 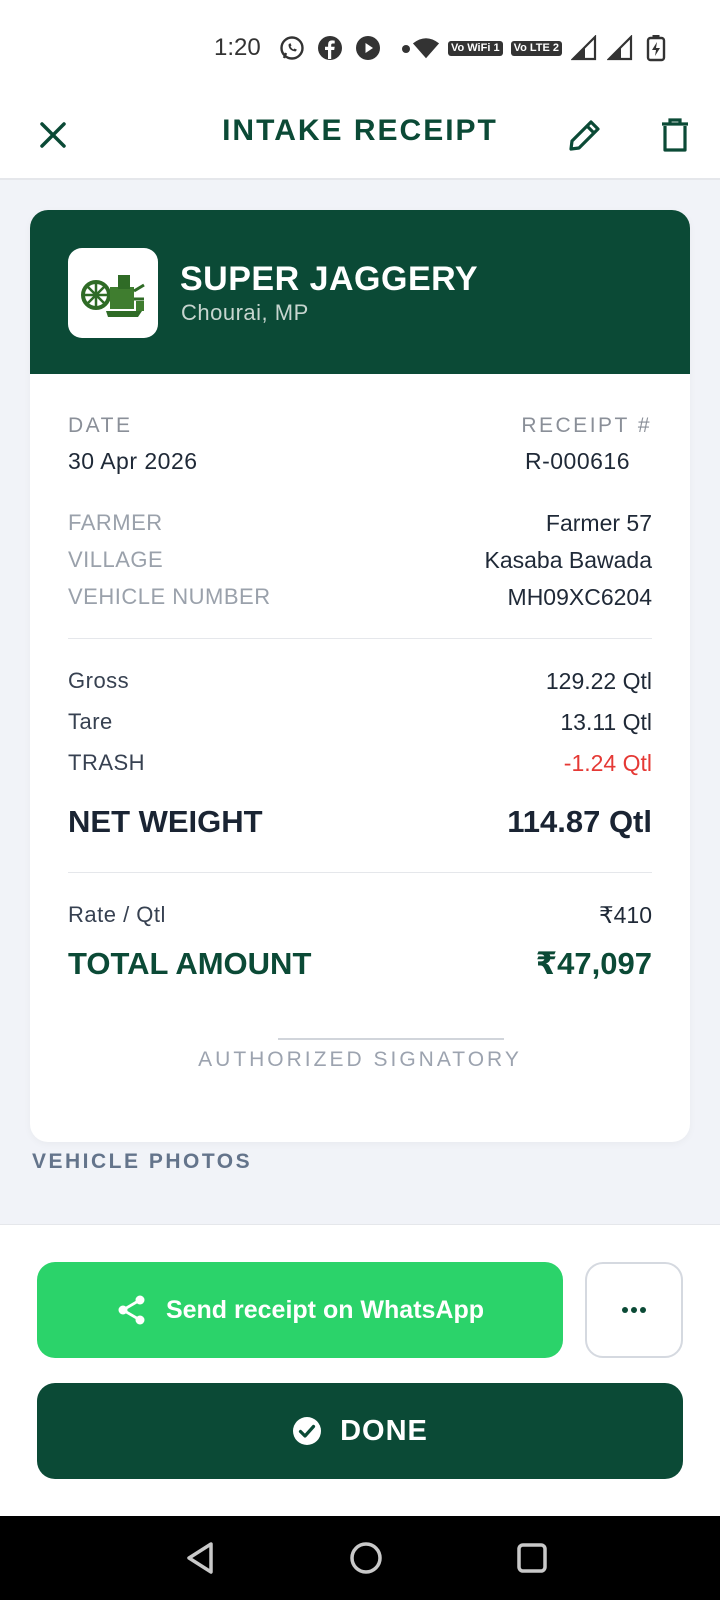 What do you see at coordinates (133, 461) in the screenshot?
I see `date-value: 30 Apr 2026` at bounding box center [133, 461].